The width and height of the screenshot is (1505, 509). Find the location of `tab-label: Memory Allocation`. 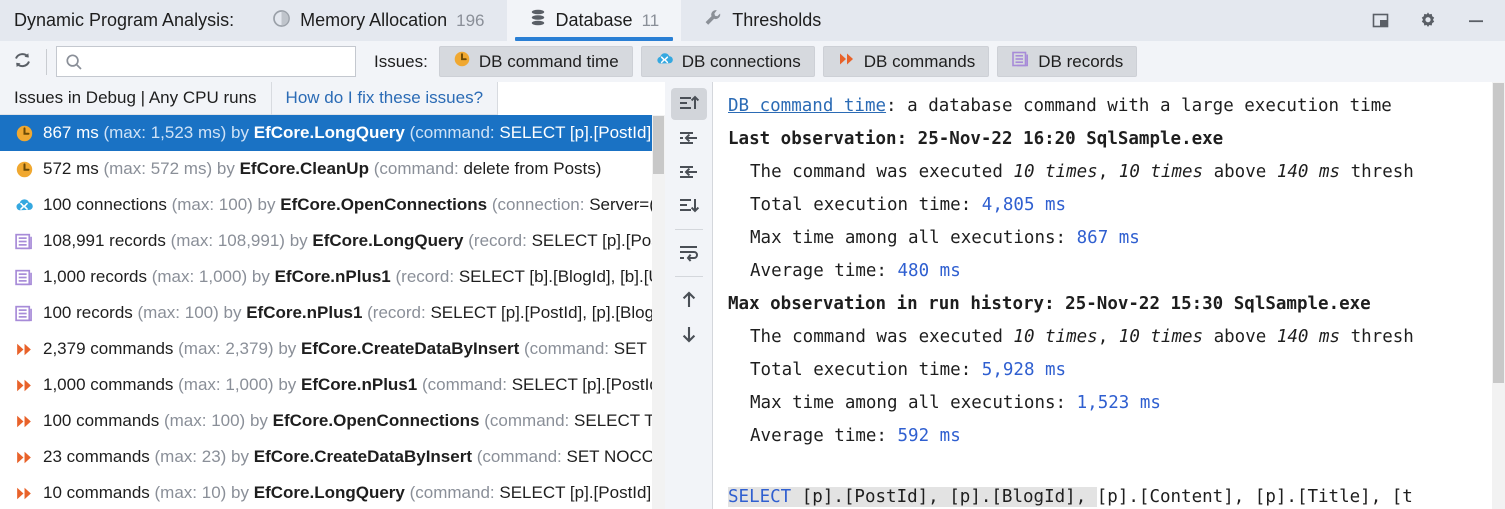

tab-label: Memory Allocation is located at coordinates (374, 20).